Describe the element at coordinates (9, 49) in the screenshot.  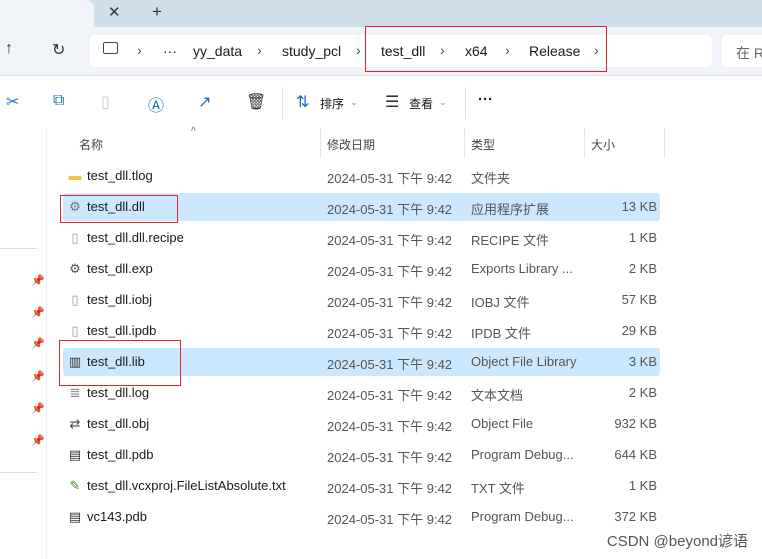
I see `up-arrow-icon: ↑` at that location.